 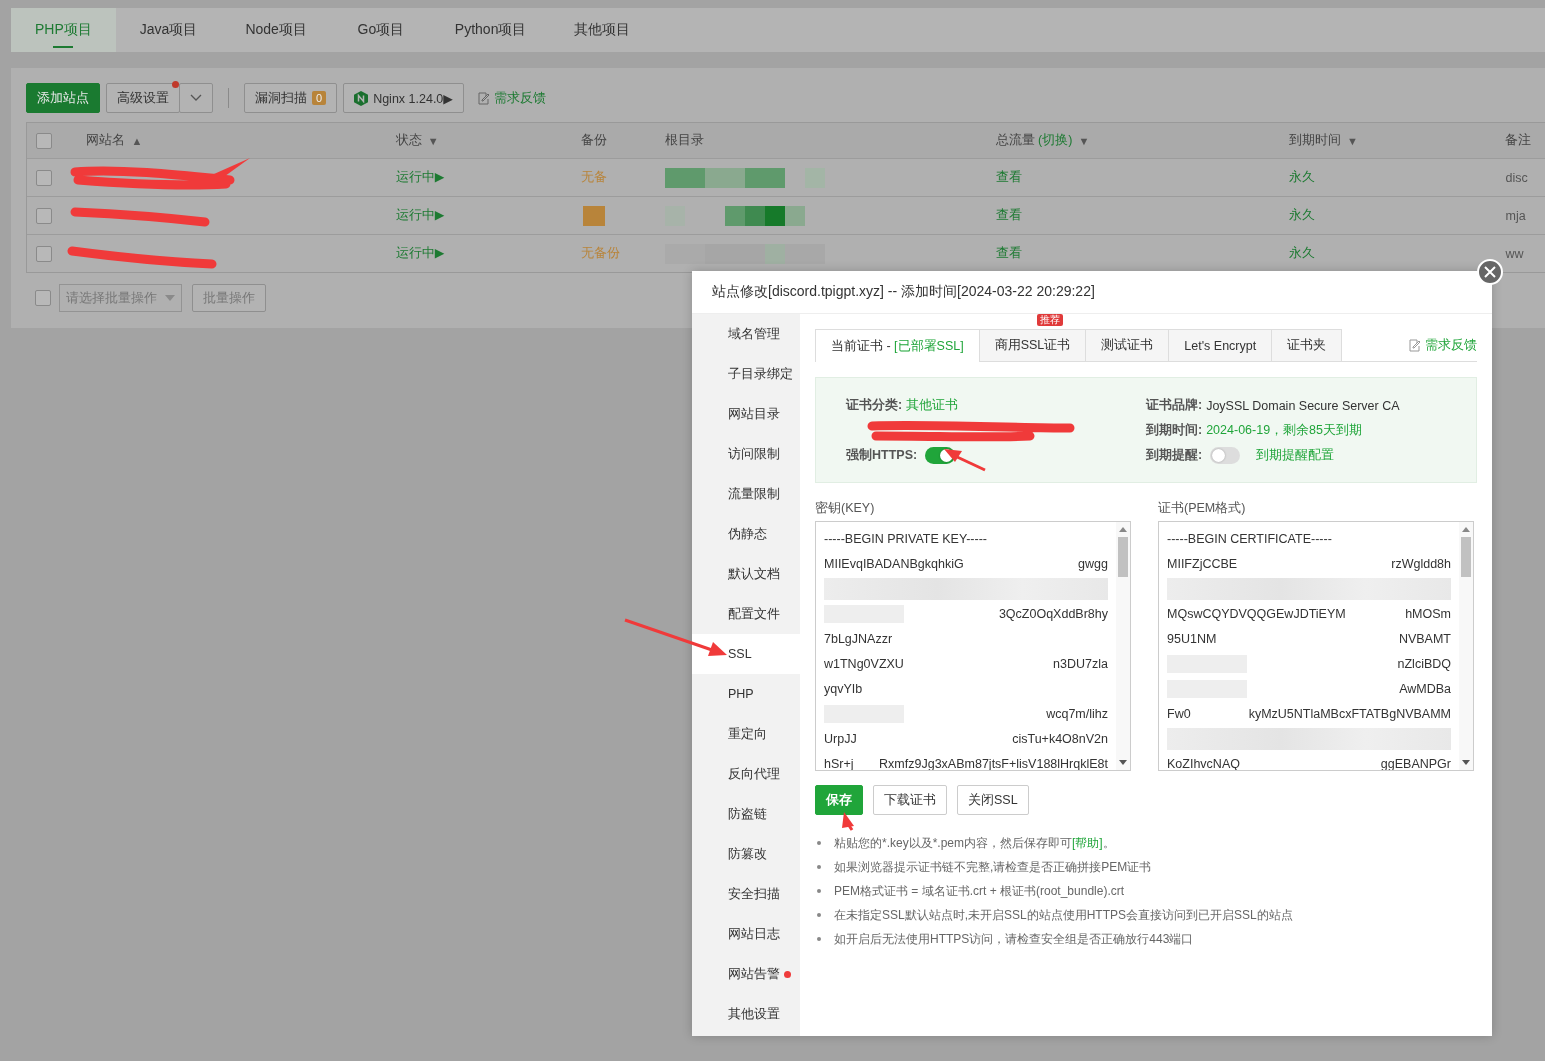 What do you see at coordinates (1174, 455) in the screenshot?
I see `field-label: 到期提醒:` at bounding box center [1174, 455].